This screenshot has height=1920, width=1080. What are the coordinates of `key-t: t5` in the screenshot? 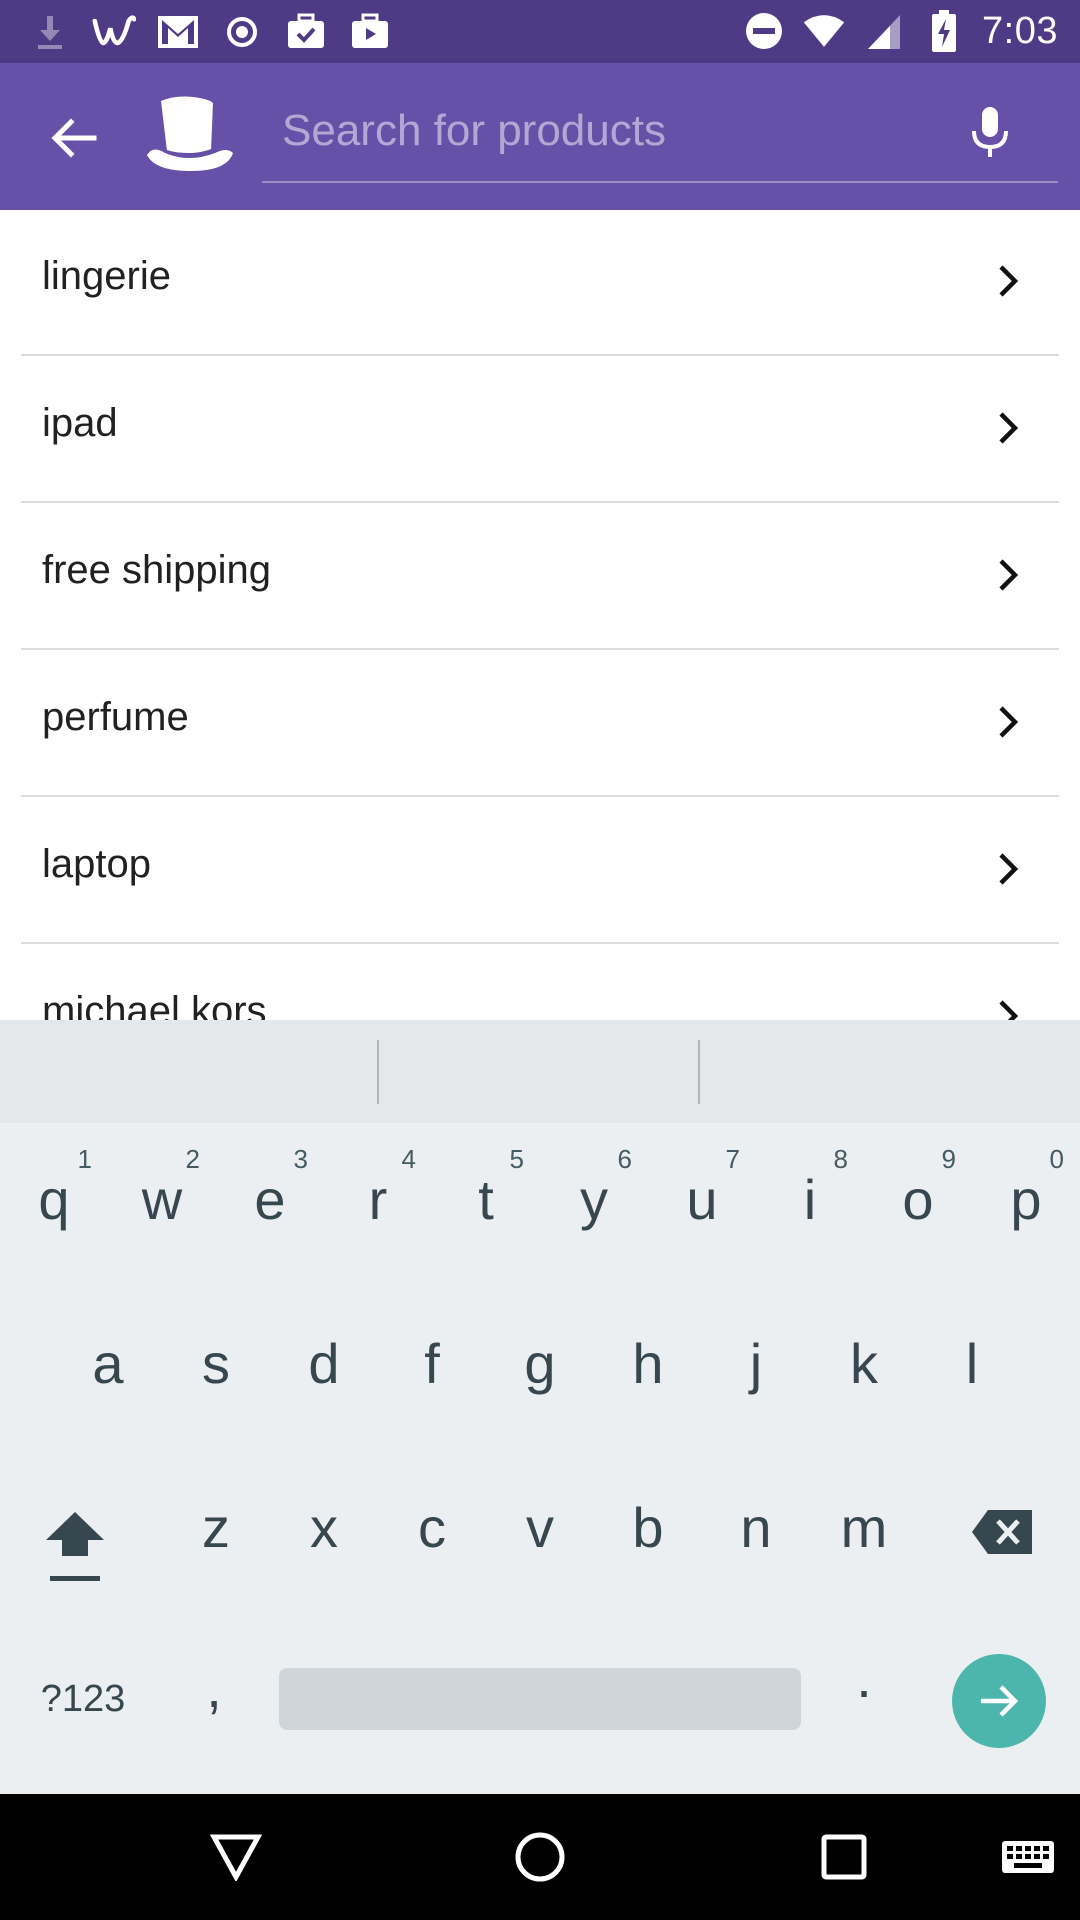 It's located at (489, 1186).